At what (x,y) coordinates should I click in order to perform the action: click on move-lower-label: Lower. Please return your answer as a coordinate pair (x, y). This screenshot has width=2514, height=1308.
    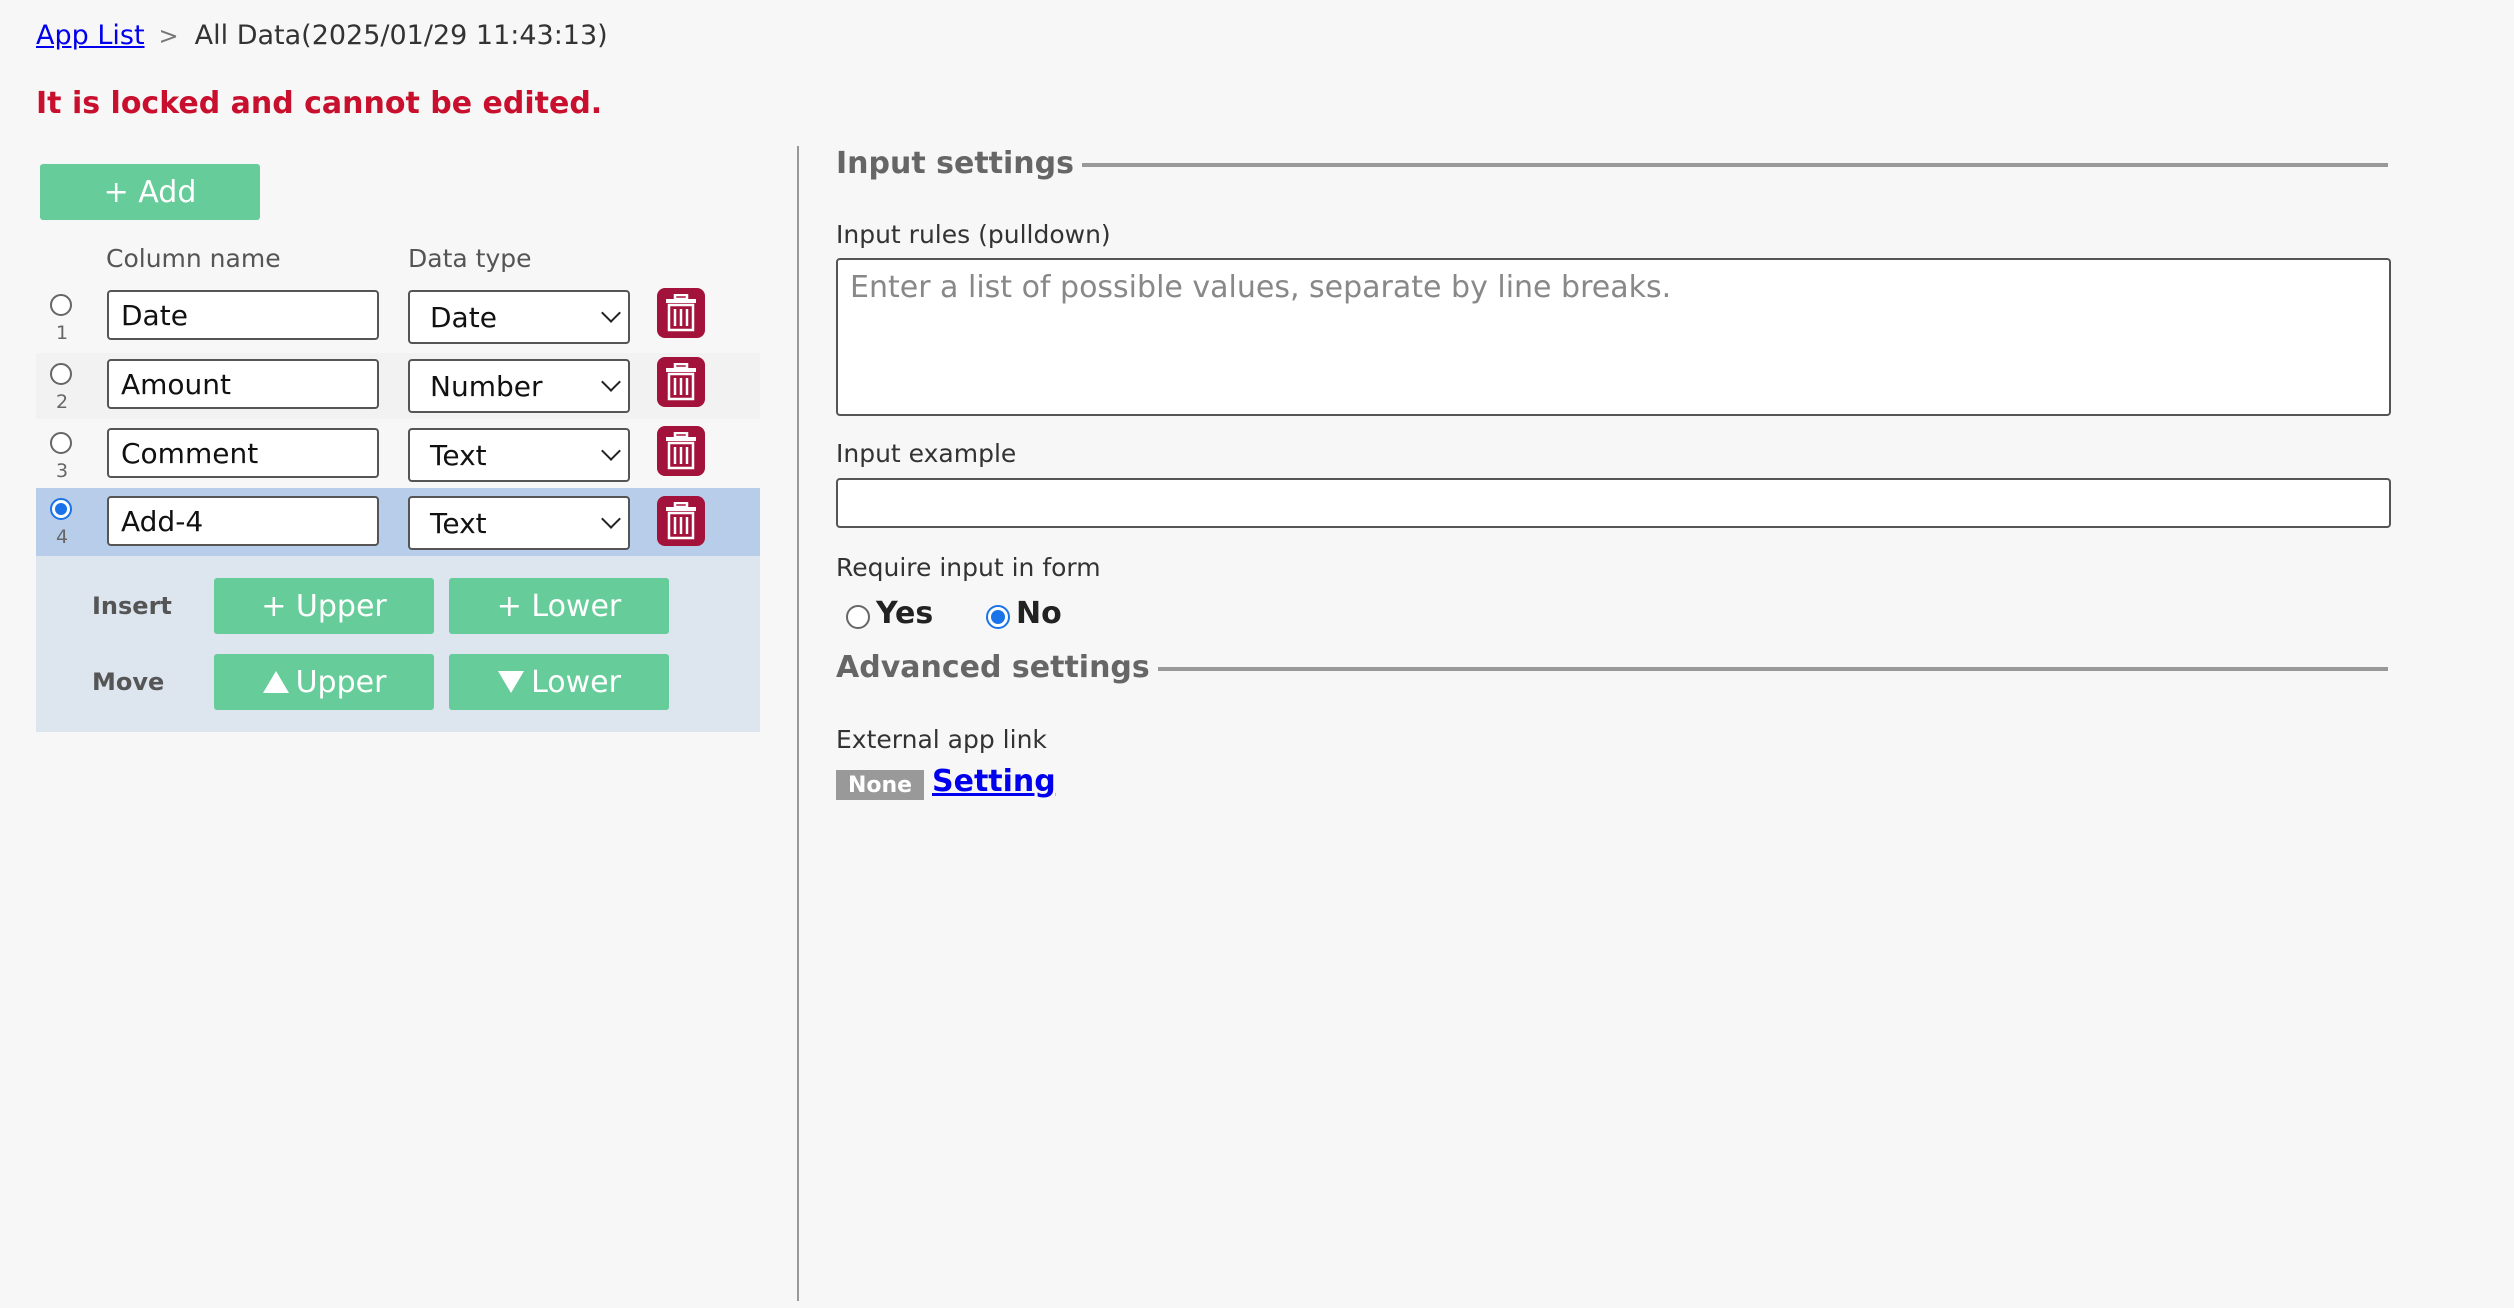
    Looking at the image, I should click on (576, 682).